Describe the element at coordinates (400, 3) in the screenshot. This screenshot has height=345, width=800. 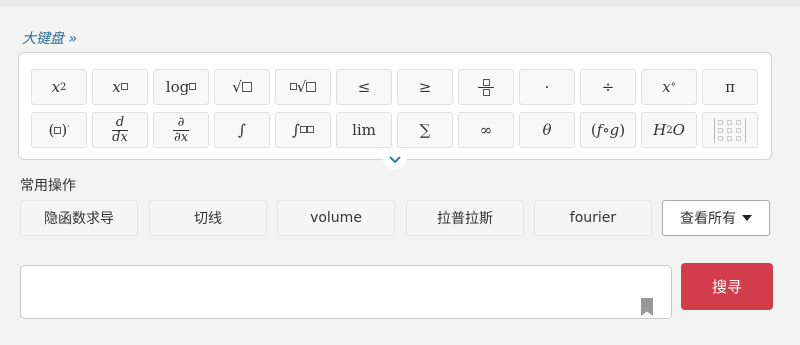
I see `top-bar` at that location.